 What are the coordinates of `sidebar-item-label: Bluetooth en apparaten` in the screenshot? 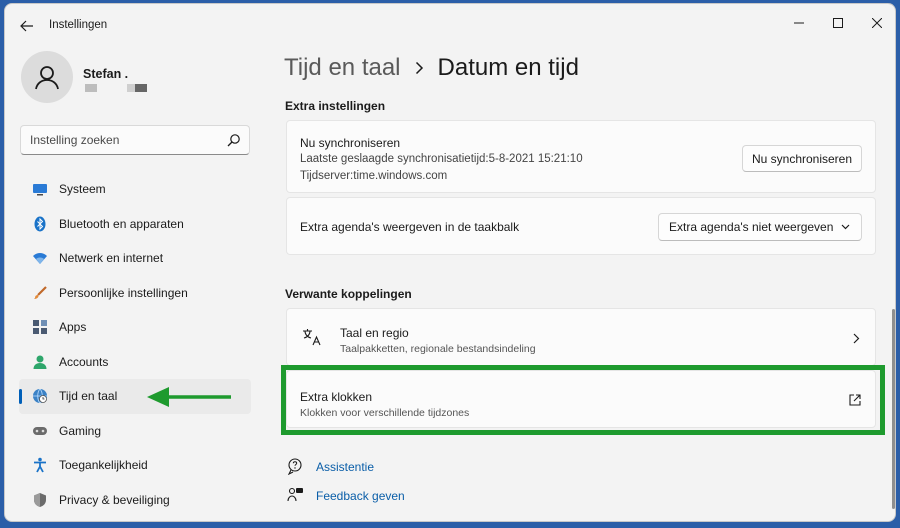 It's located at (121, 223).